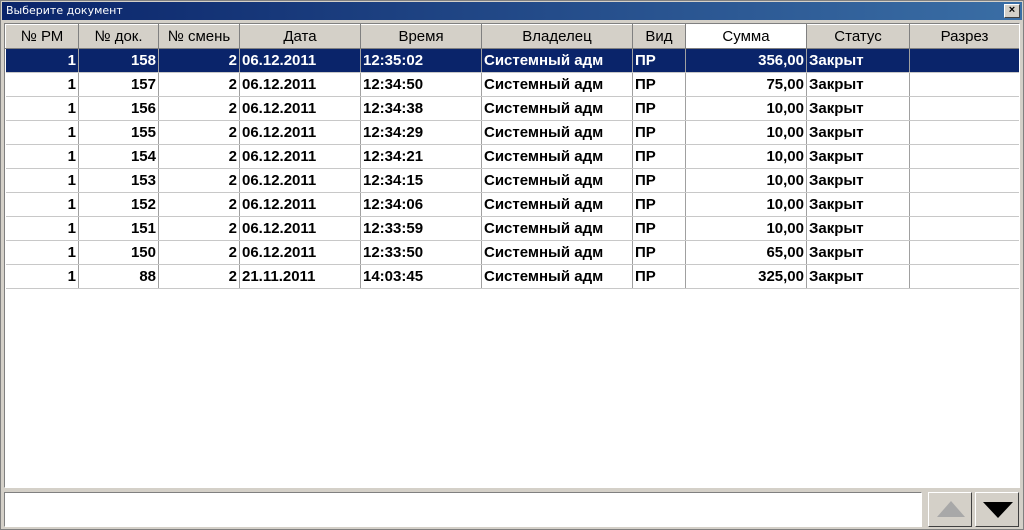 The height and width of the screenshot is (530, 1024). I want to click on column-header-shift: № смень, so click(199, 36).